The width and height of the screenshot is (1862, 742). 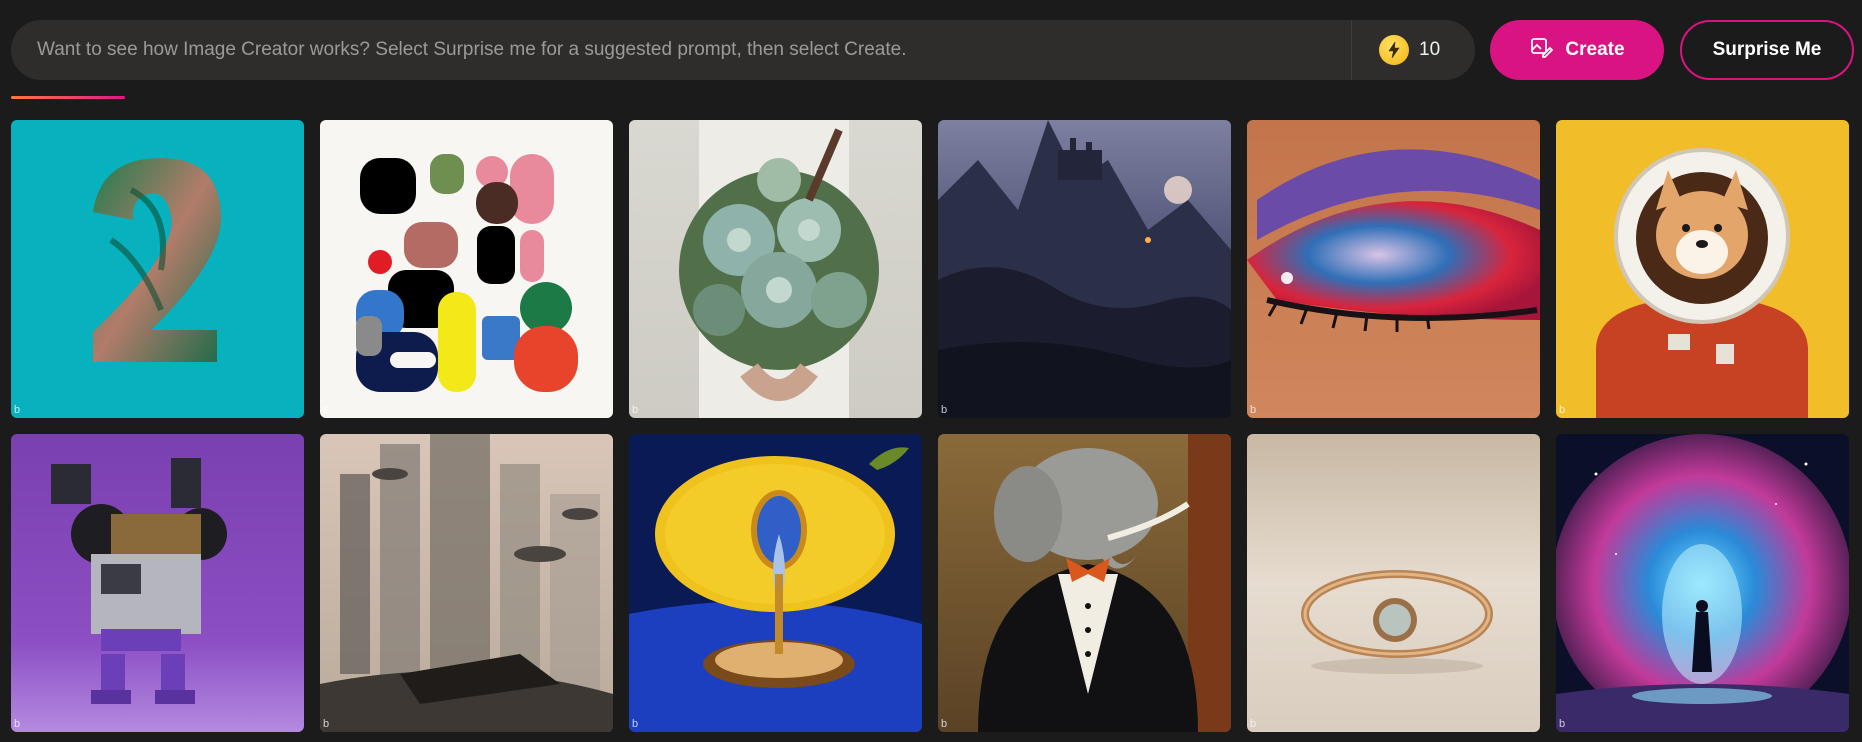 What do you see at coordinates (466, 583) in the screenshot?
I see `gallery-image-futuristic-city: b` at bounding box center [466, 583].